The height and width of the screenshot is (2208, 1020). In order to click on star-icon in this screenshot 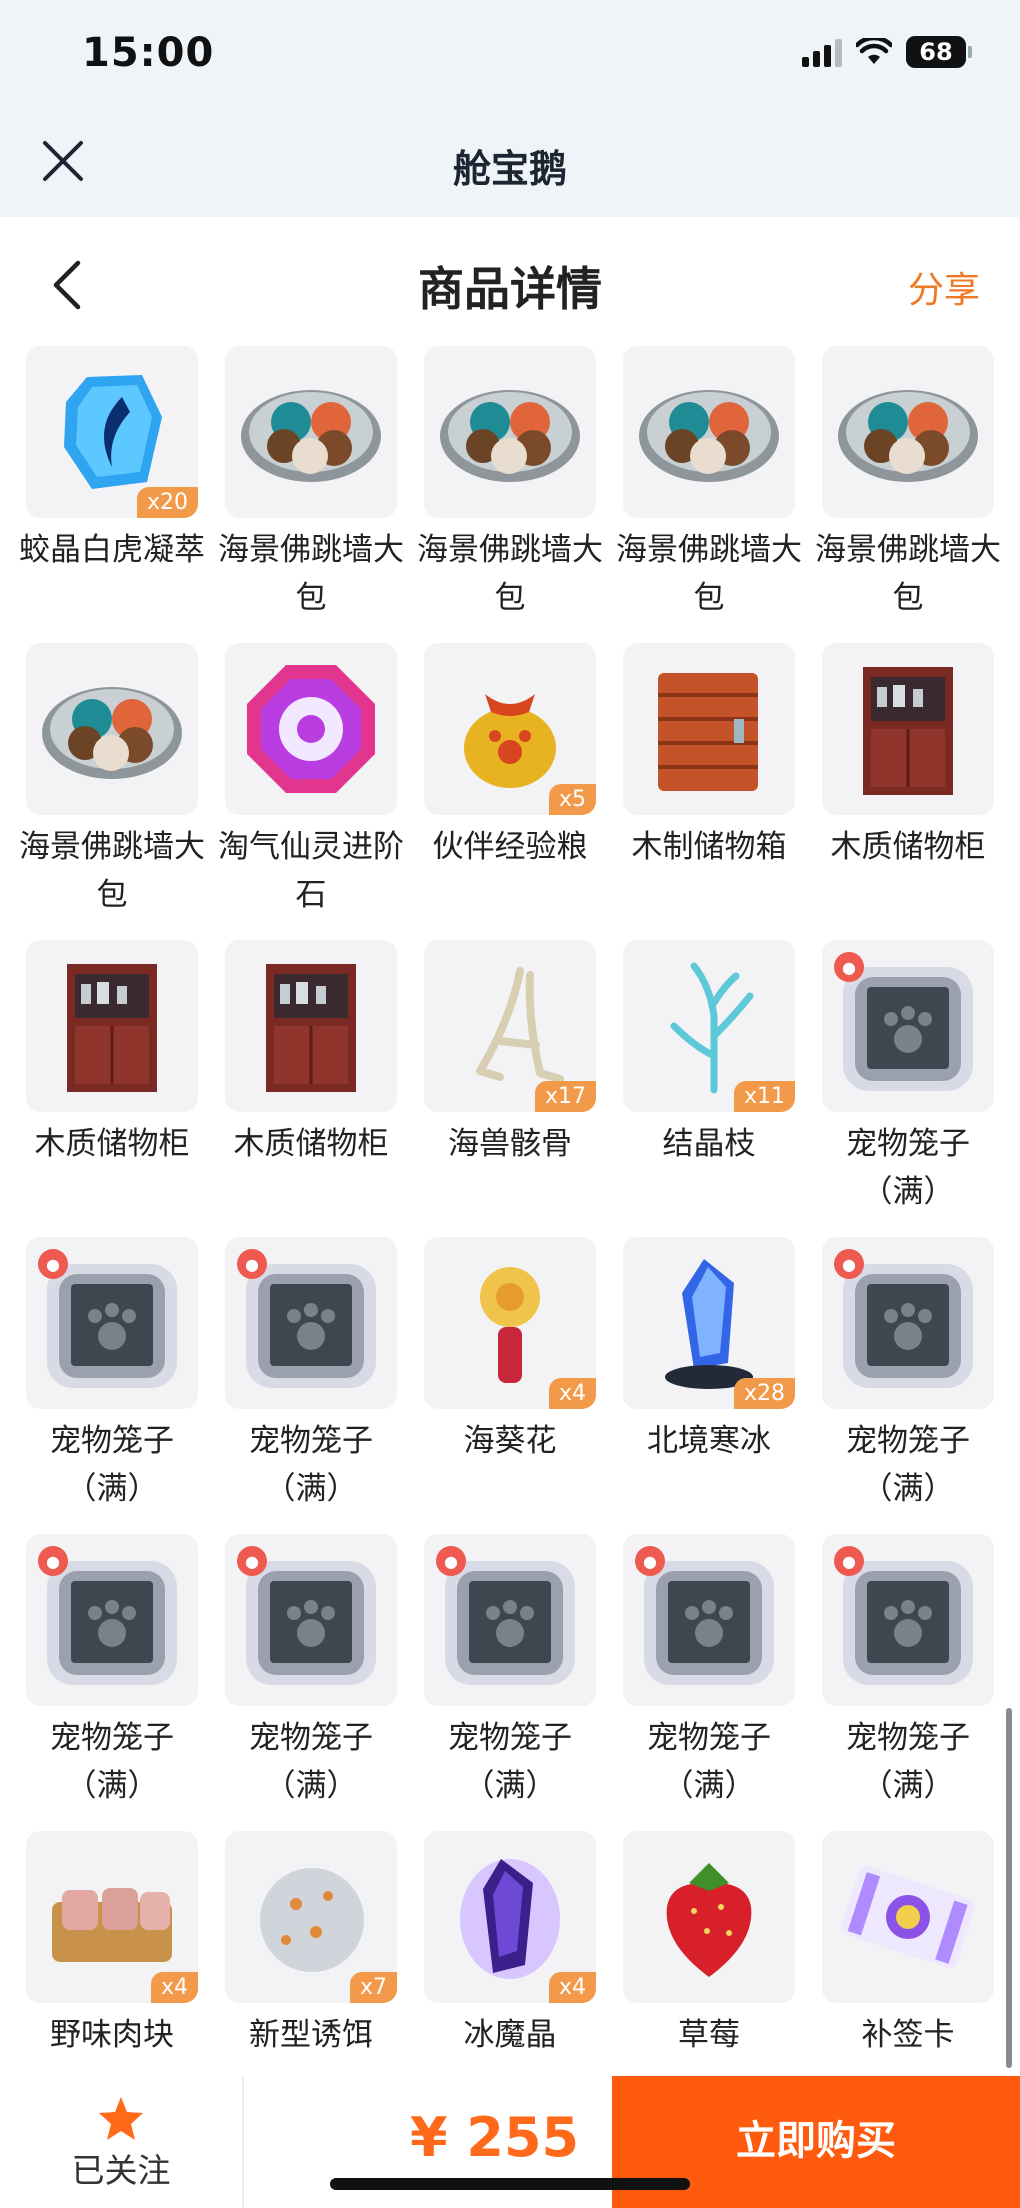, I will do `click(121, 2118)`.